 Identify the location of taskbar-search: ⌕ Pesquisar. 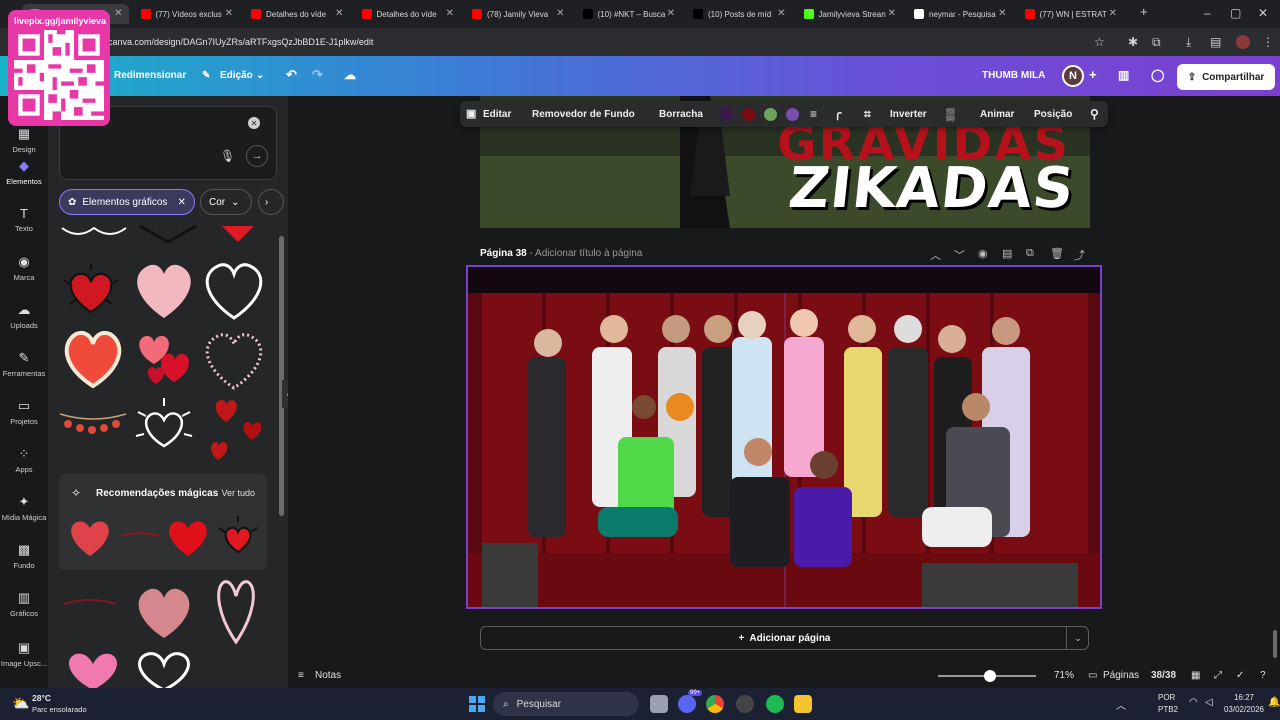
(566, 704).